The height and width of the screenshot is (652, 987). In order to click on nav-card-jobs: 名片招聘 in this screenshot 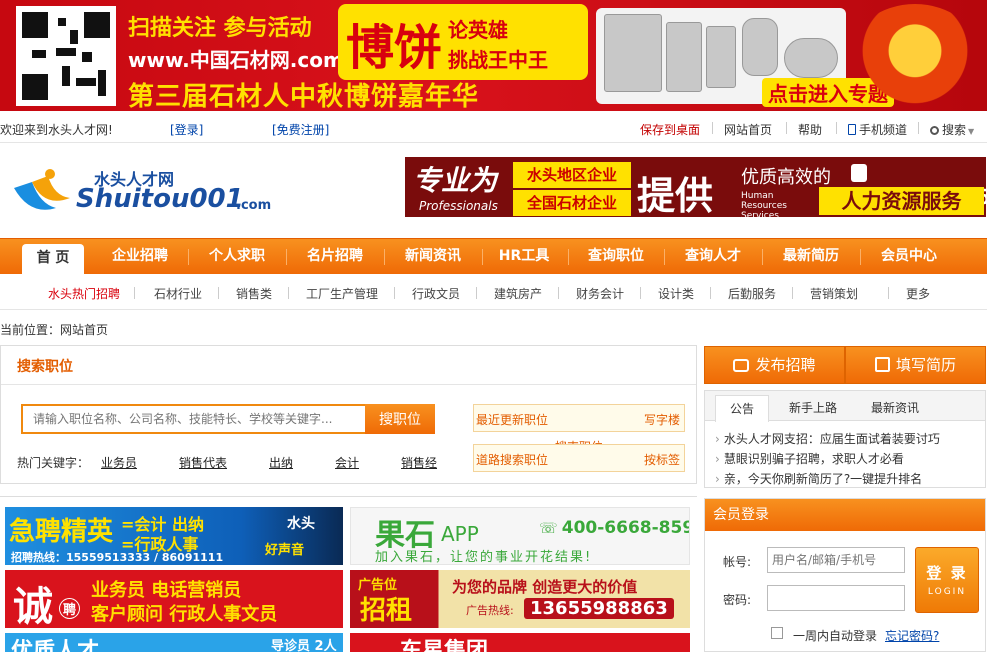, I will do `click(335, 257)`.